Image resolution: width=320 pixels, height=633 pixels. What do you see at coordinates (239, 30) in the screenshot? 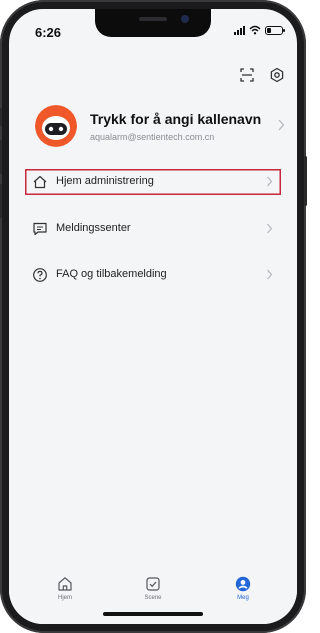
I see `cellular-signal-icon` at bounding box center [239, 30].